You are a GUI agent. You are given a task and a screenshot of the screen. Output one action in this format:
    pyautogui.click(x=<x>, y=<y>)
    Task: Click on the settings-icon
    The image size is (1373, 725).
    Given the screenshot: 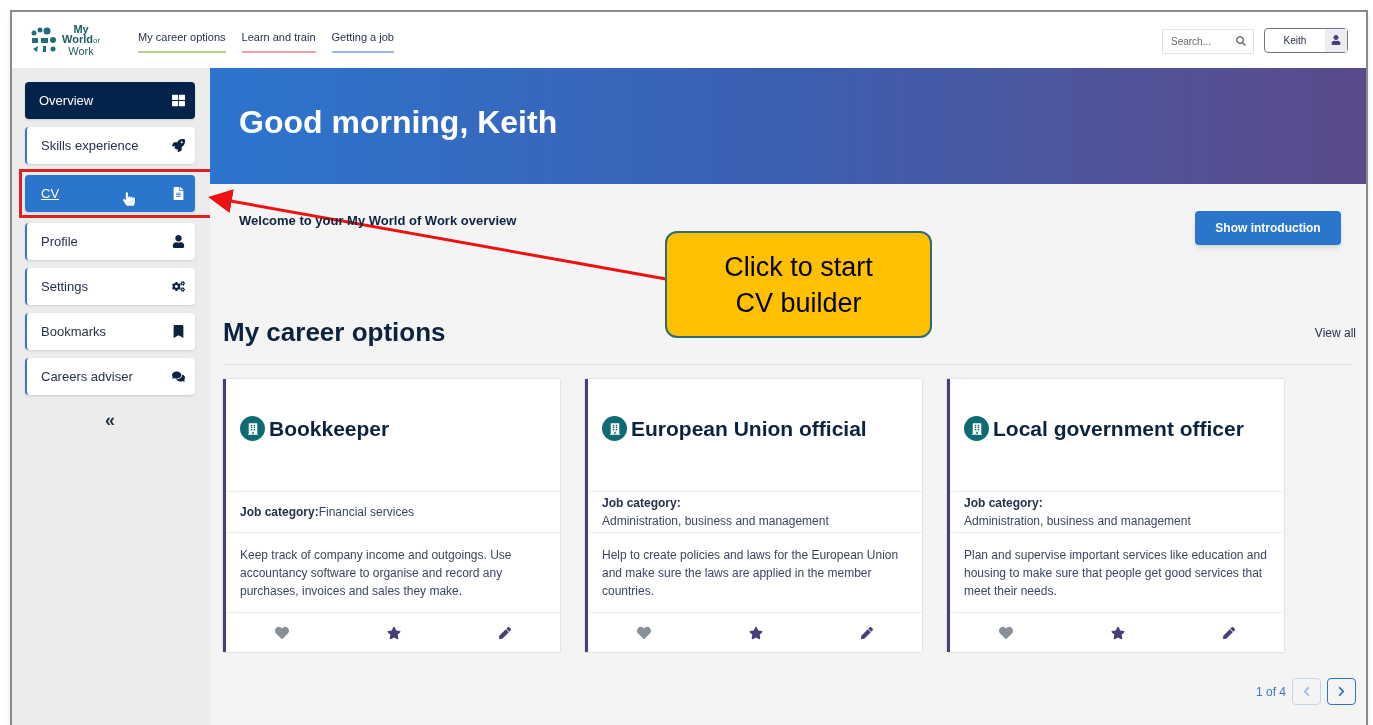 What is the action you would take?
    pyautogui.click(x=178, y=286)
    